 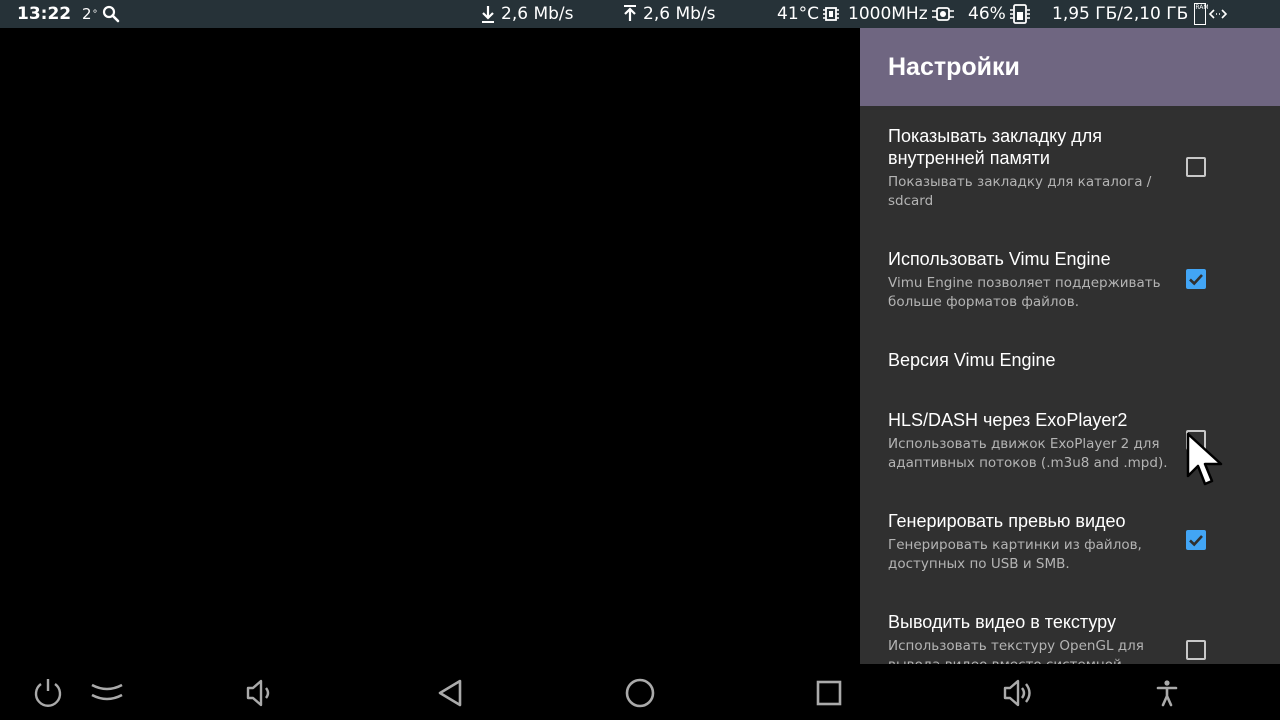 What do you see at coordinates (630, 13) in the screenshot?
I see `upload-icon` at bounding box center [630, 13].